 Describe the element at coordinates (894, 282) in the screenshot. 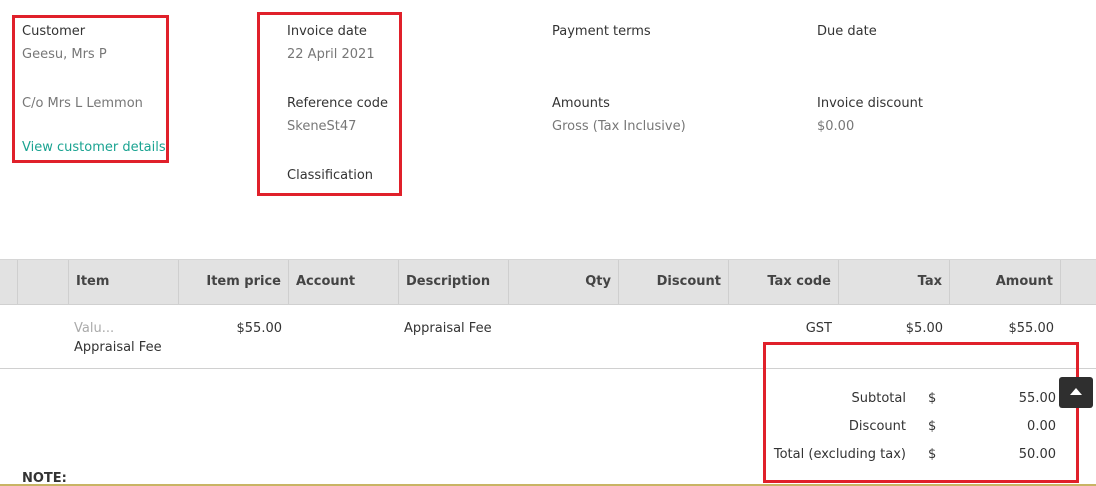

I see `header-tax: Tax` at that location.